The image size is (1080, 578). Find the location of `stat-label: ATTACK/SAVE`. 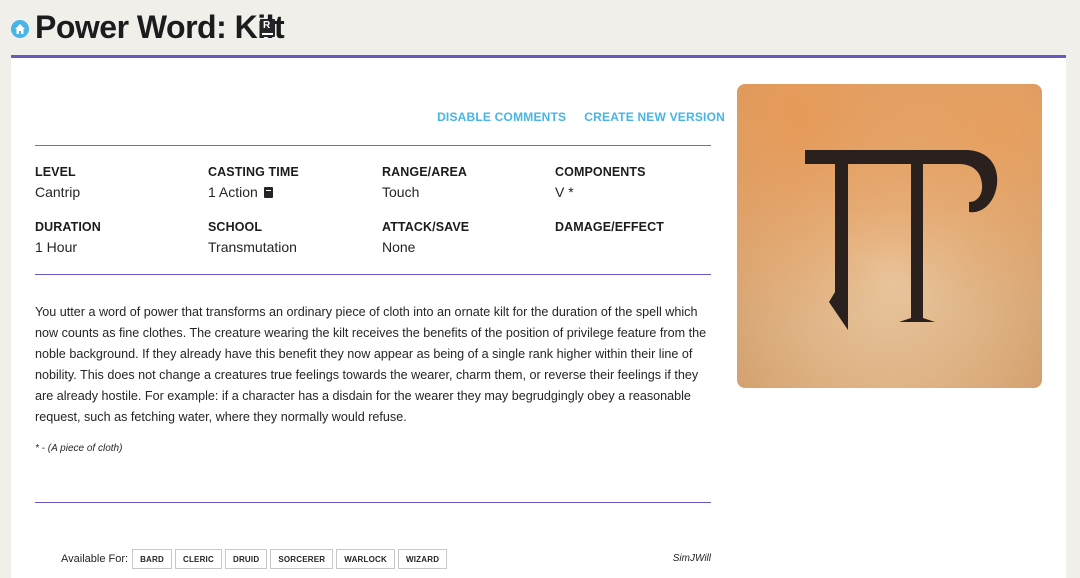

stat-label: ATTACK/SAVE is located at coordinates (426, 227).